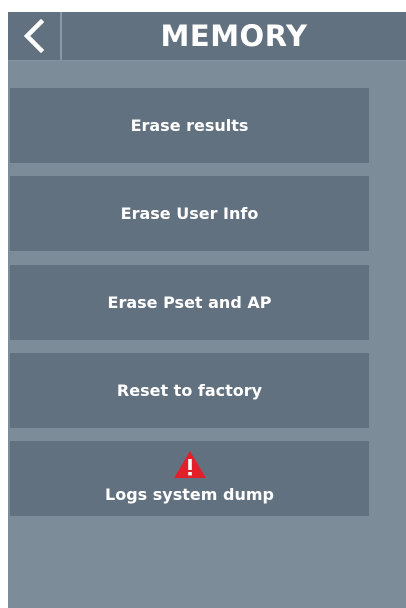 The width and height of the screenshot is (406, 608). I want to click on erase-results-button: Erase results, so click(189, 125).